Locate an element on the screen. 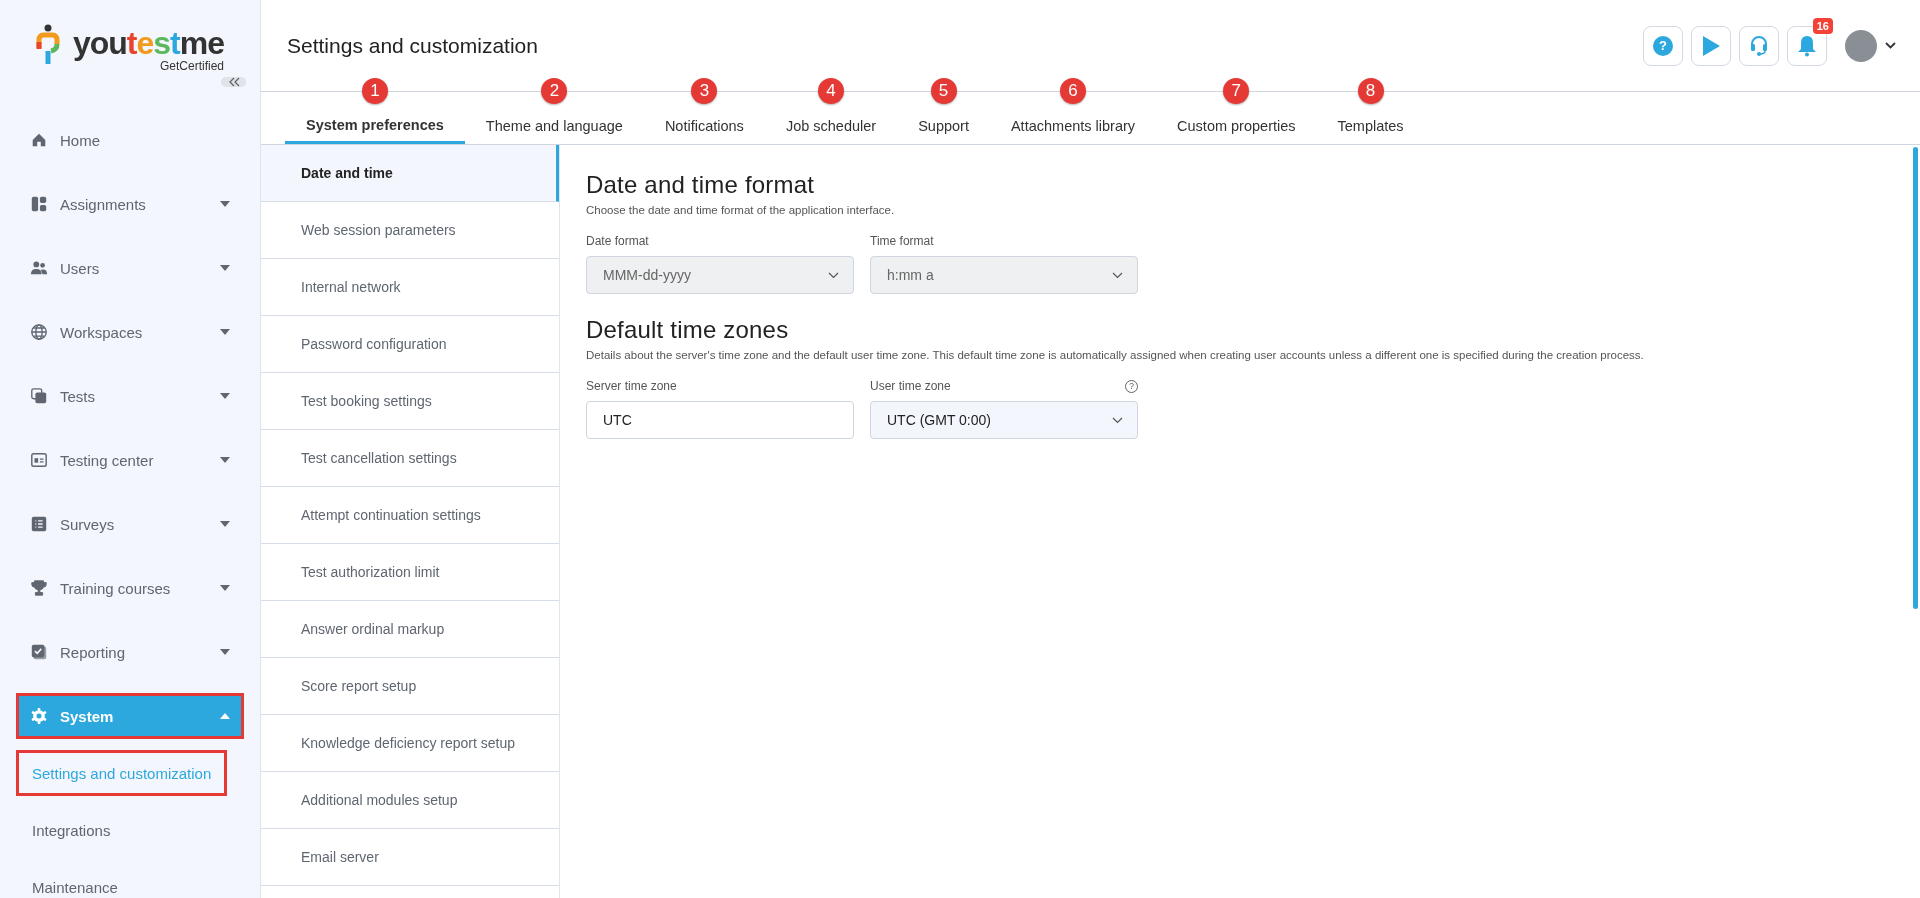 This screenshot has height=898, width=1920. headset-icon is located at coordinates (1759, 45).